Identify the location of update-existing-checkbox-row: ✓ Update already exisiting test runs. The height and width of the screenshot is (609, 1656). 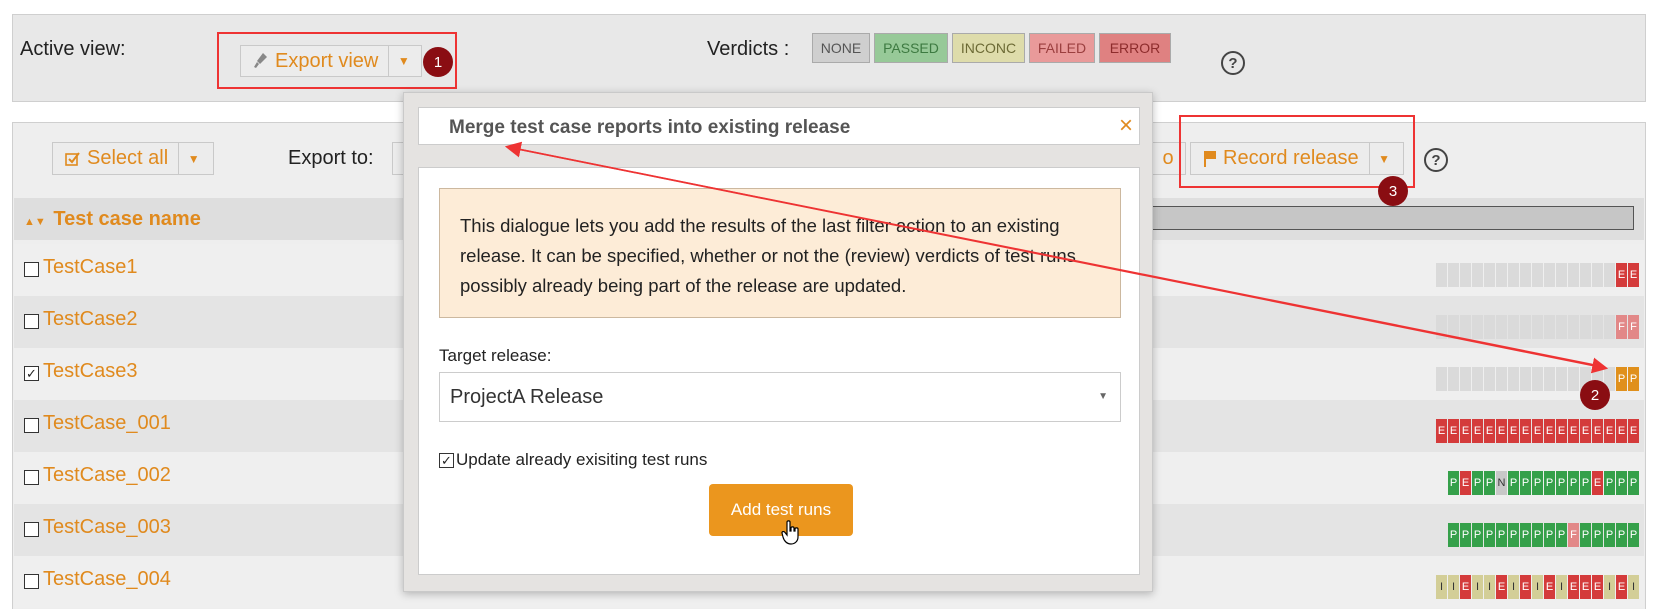
(573, 460).